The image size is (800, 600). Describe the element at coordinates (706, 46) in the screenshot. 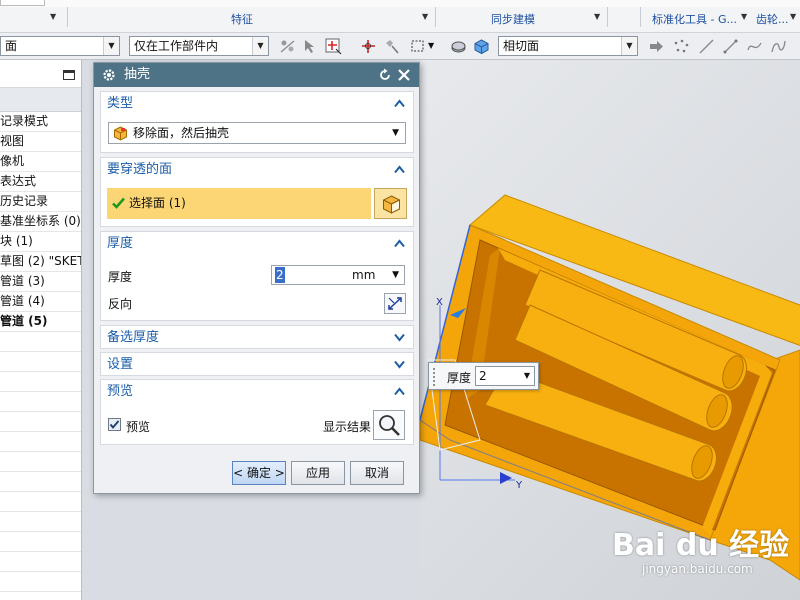

I see `line-icon` at that location.